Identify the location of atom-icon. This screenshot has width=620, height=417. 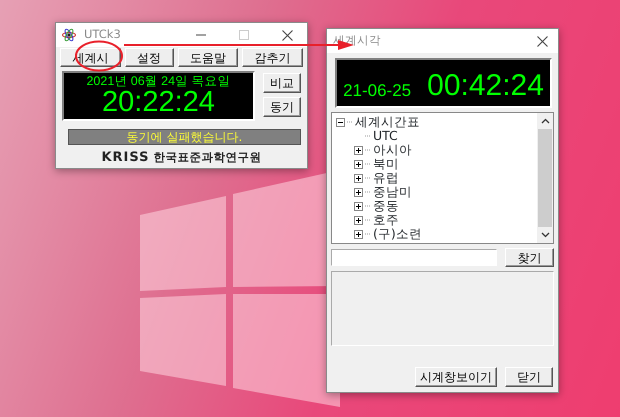
(69, 35).